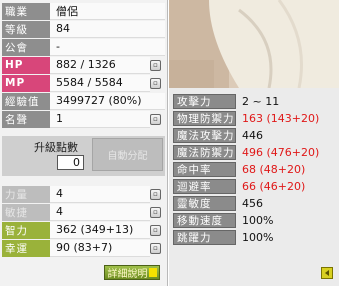 The width and height of the screenshot is (339, 286). I want to click on level-label: 等級, so click(26, 29).